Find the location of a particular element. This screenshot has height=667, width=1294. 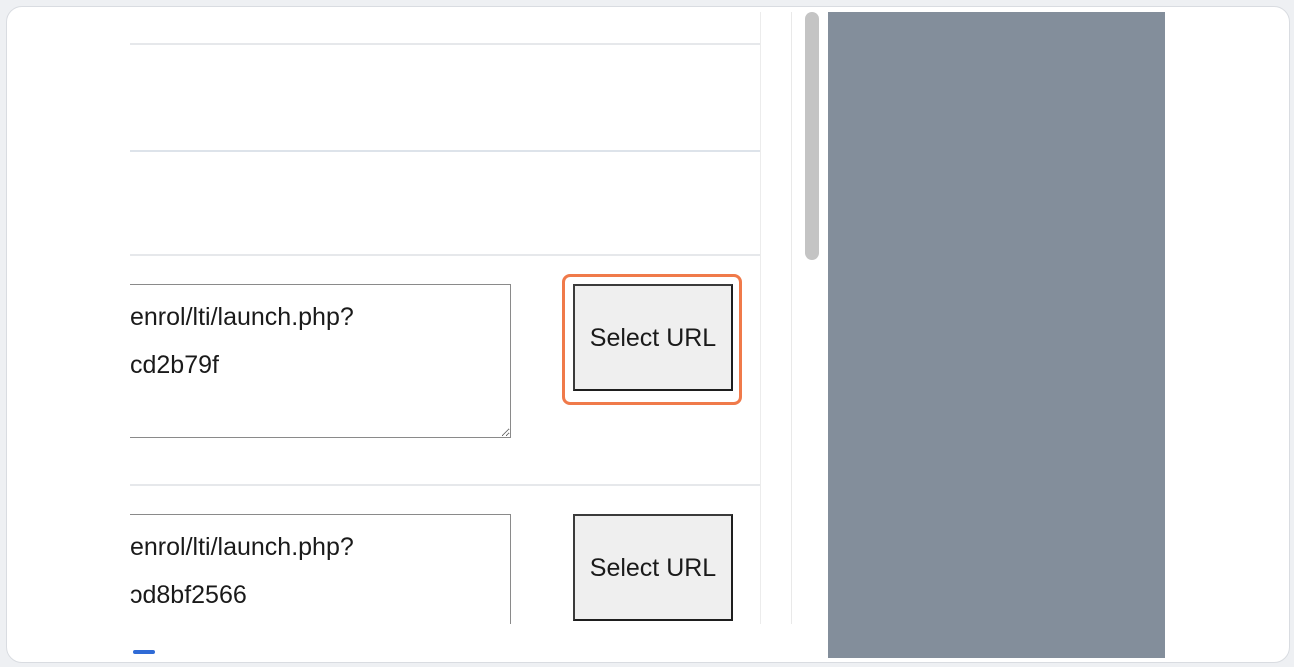

scrollbar is located at coordinates (794, 318).